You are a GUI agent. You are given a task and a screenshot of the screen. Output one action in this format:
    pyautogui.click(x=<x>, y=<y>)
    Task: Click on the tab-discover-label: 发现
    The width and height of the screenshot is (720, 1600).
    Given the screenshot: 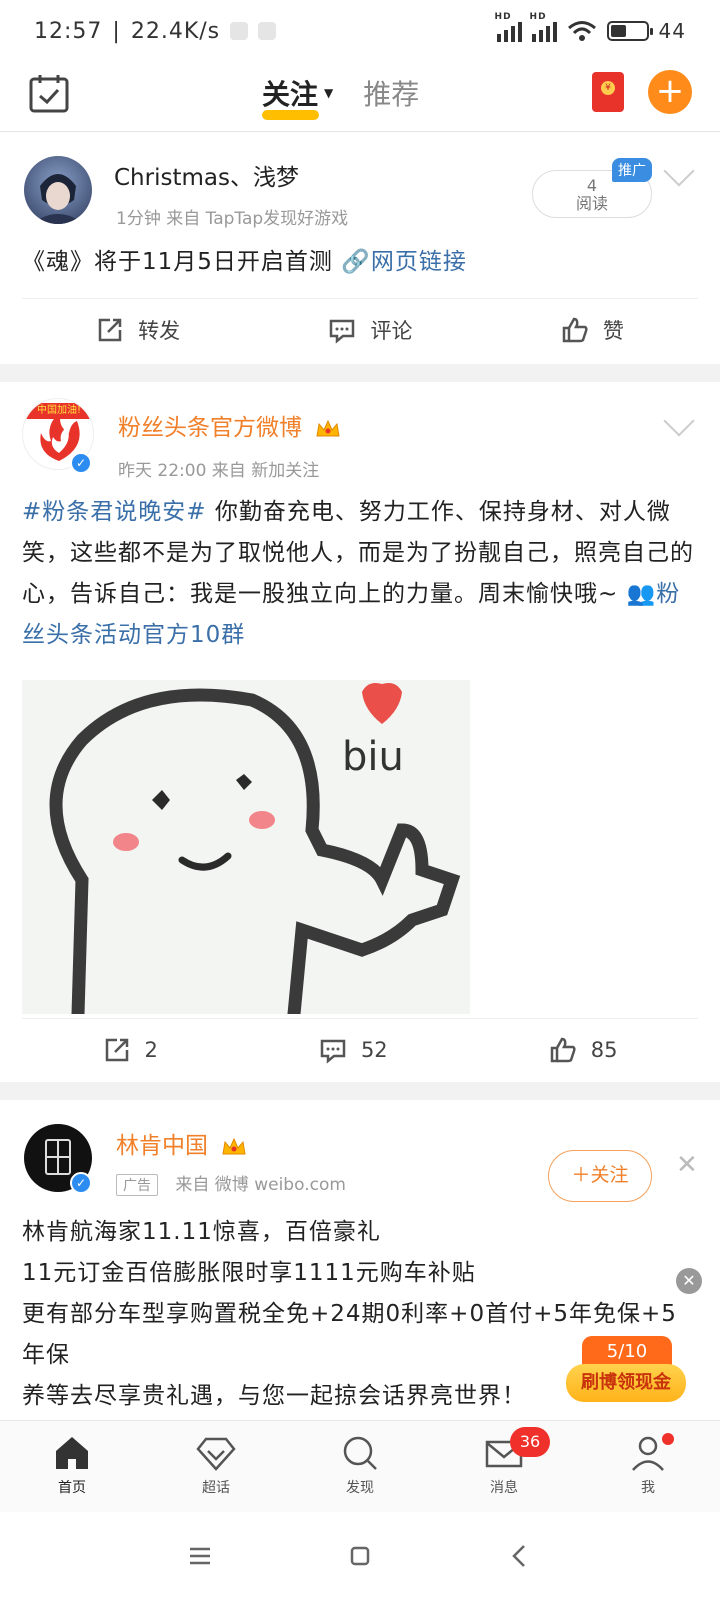 What is the action you would take?
    pyautogui.click(x=360, y=1487)
    